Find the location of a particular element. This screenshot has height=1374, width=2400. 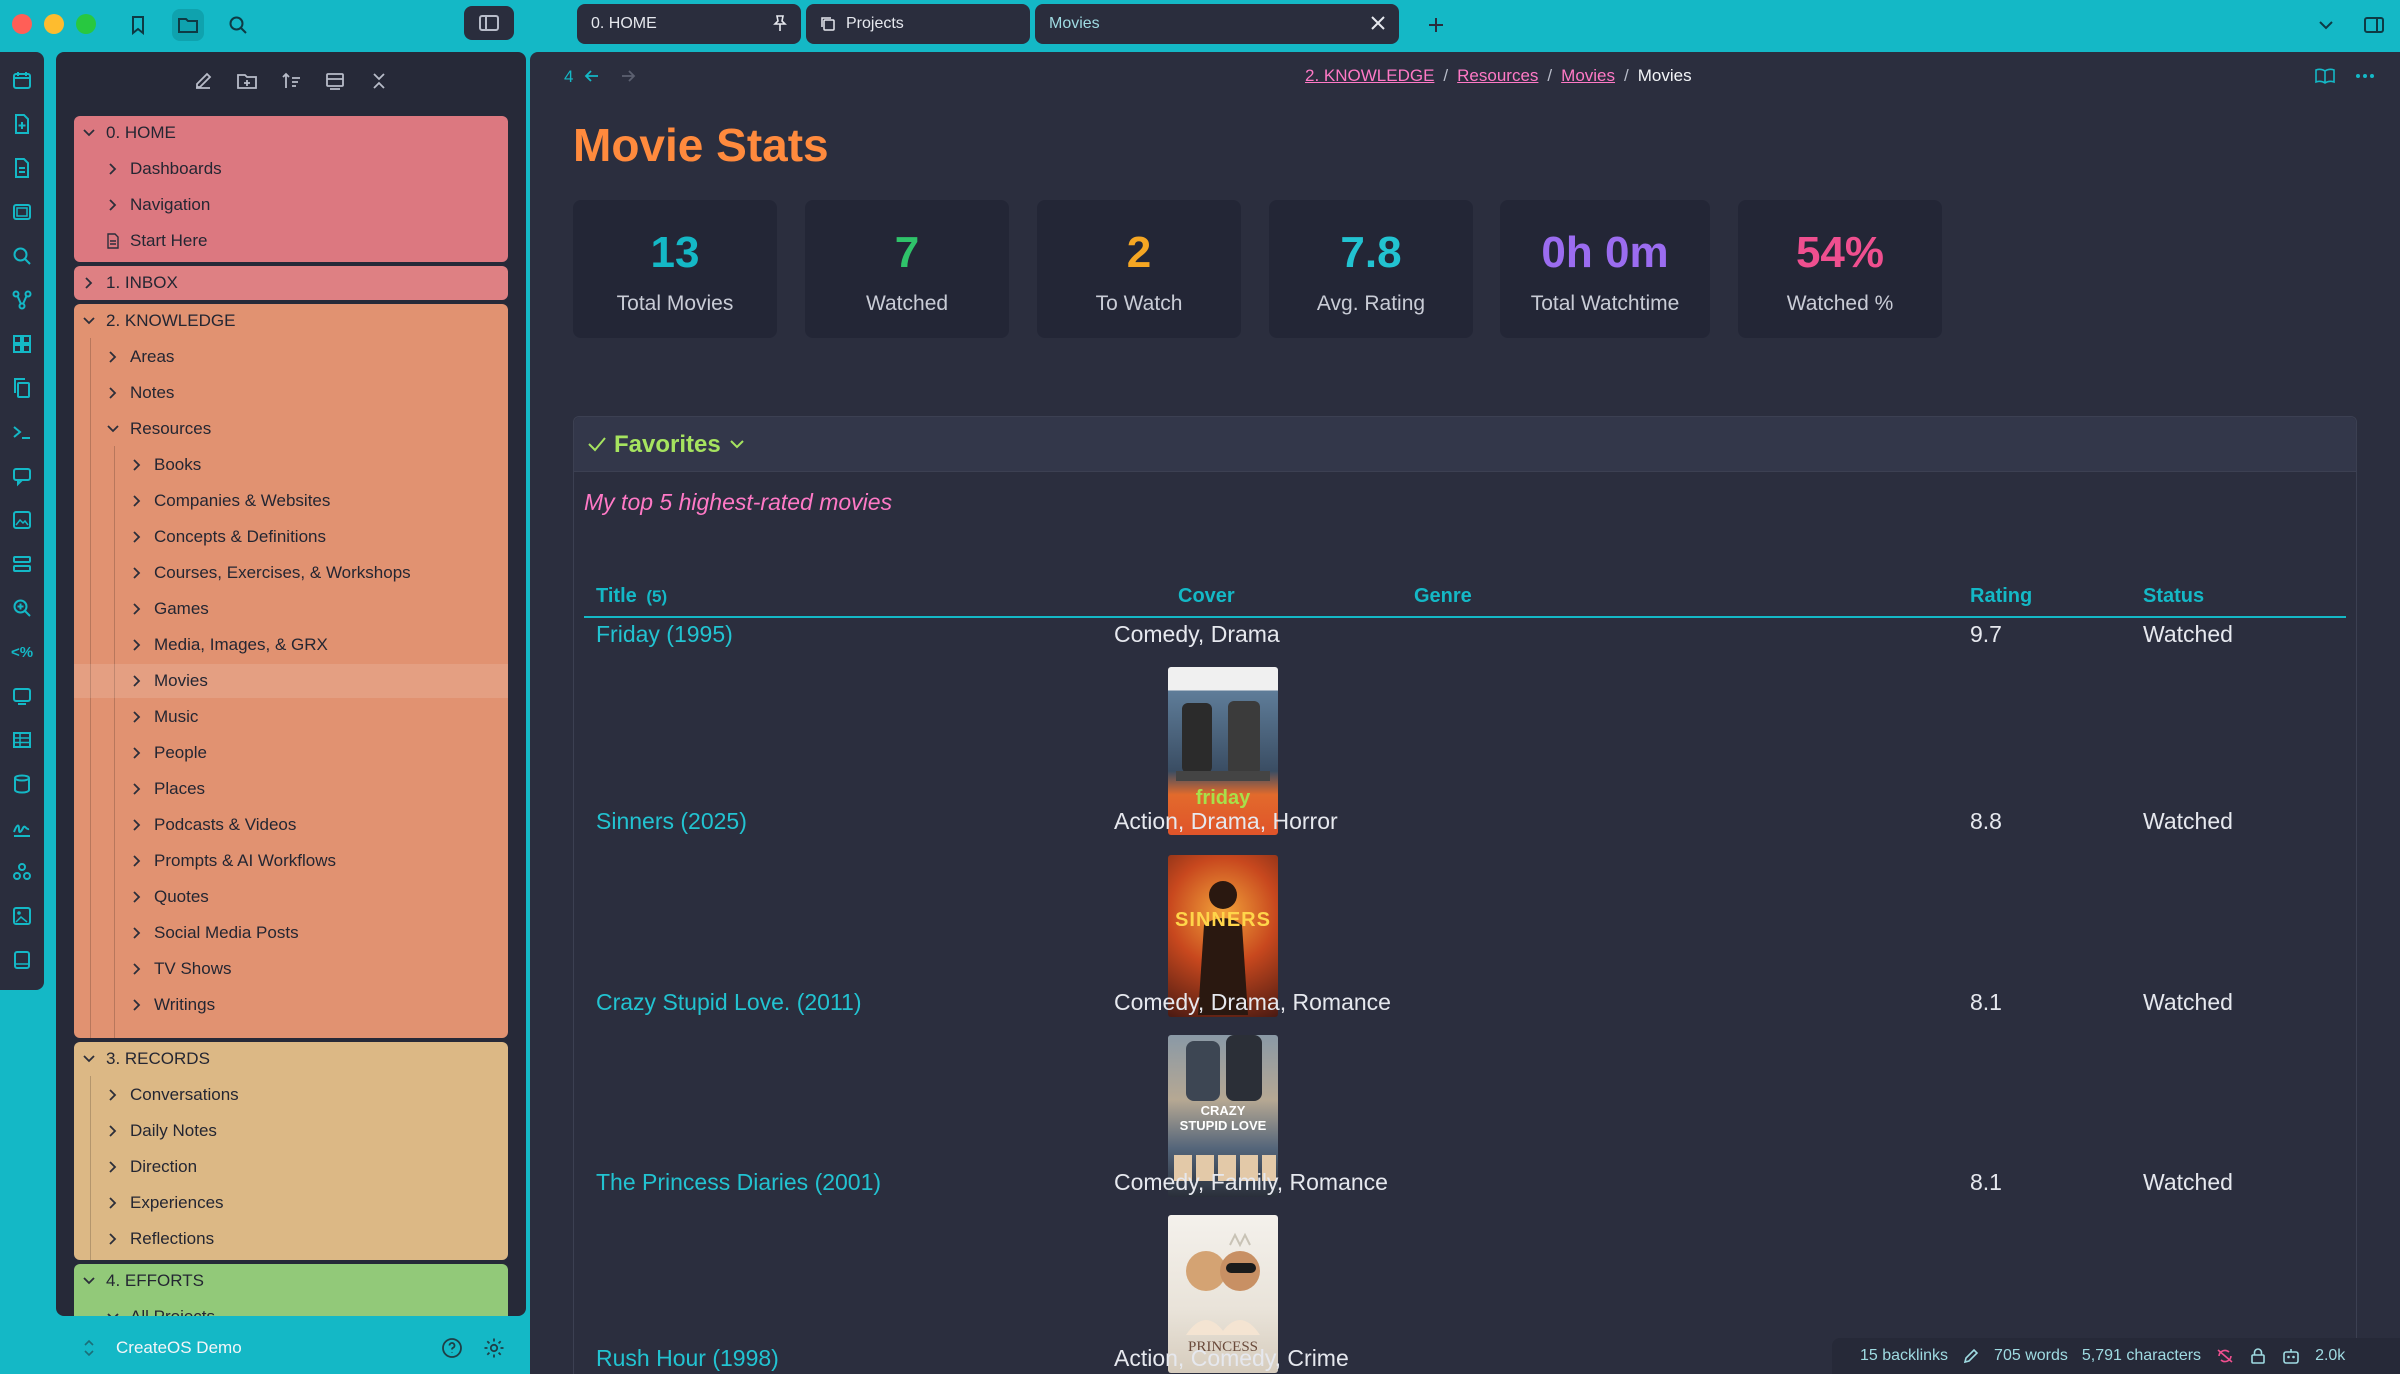

folder-icon is located at coordinates (188, 25).